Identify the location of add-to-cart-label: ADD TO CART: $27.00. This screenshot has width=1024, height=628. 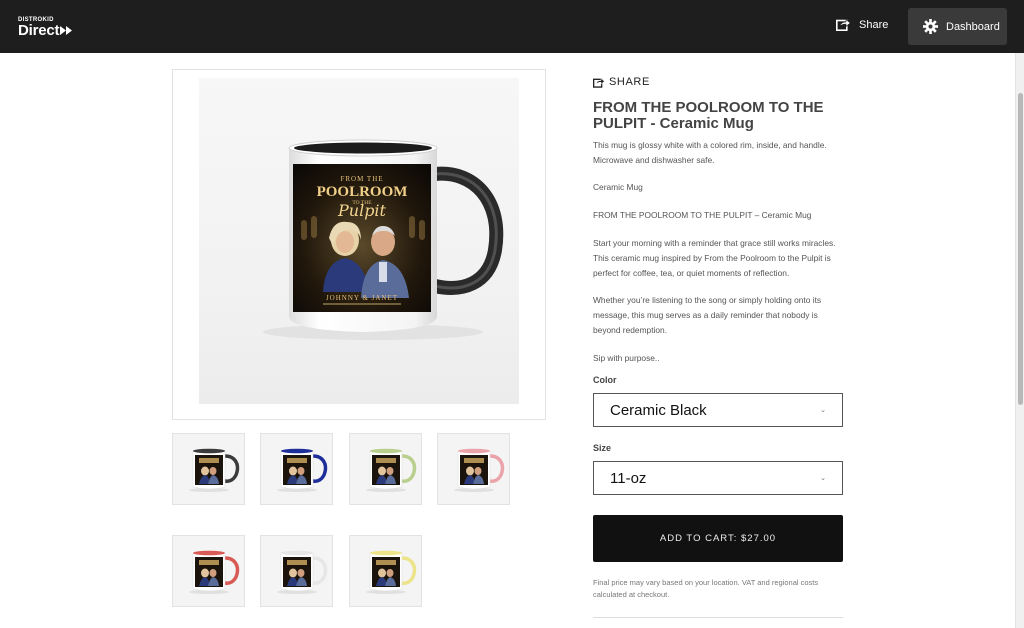
(718, 538).